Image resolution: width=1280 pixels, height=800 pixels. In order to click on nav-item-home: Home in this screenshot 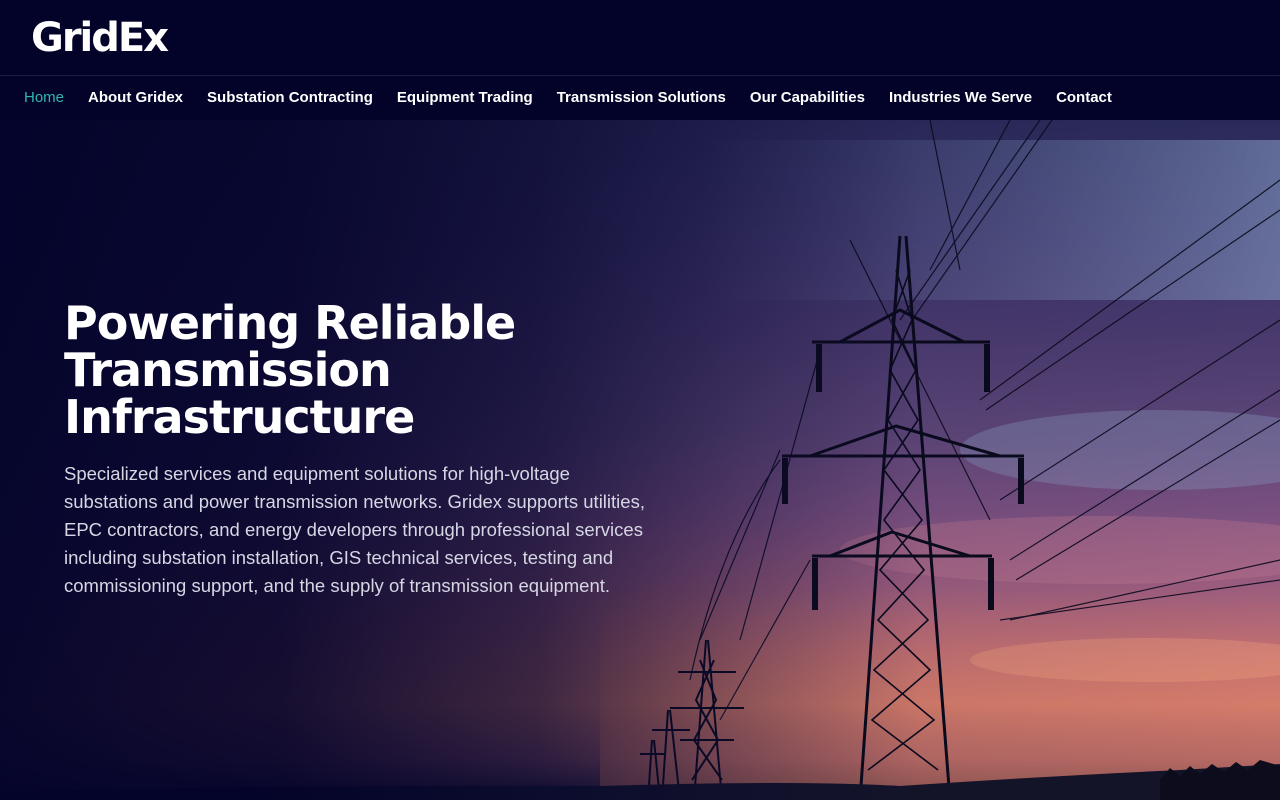, I will do `click(44, 98)`.